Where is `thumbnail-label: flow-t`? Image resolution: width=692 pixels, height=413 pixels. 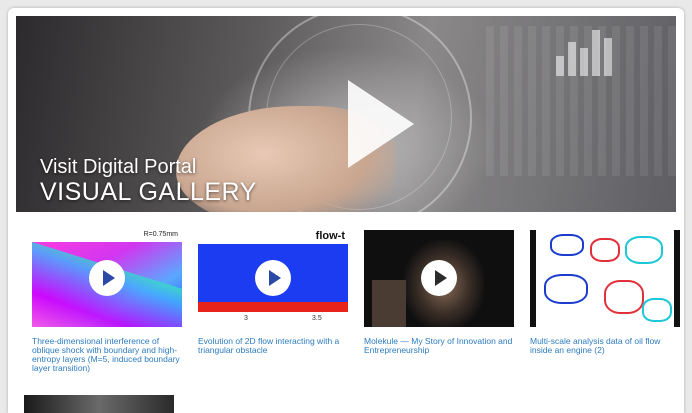 thumbnail-label: flow-t is located at coordinates (330, 236).